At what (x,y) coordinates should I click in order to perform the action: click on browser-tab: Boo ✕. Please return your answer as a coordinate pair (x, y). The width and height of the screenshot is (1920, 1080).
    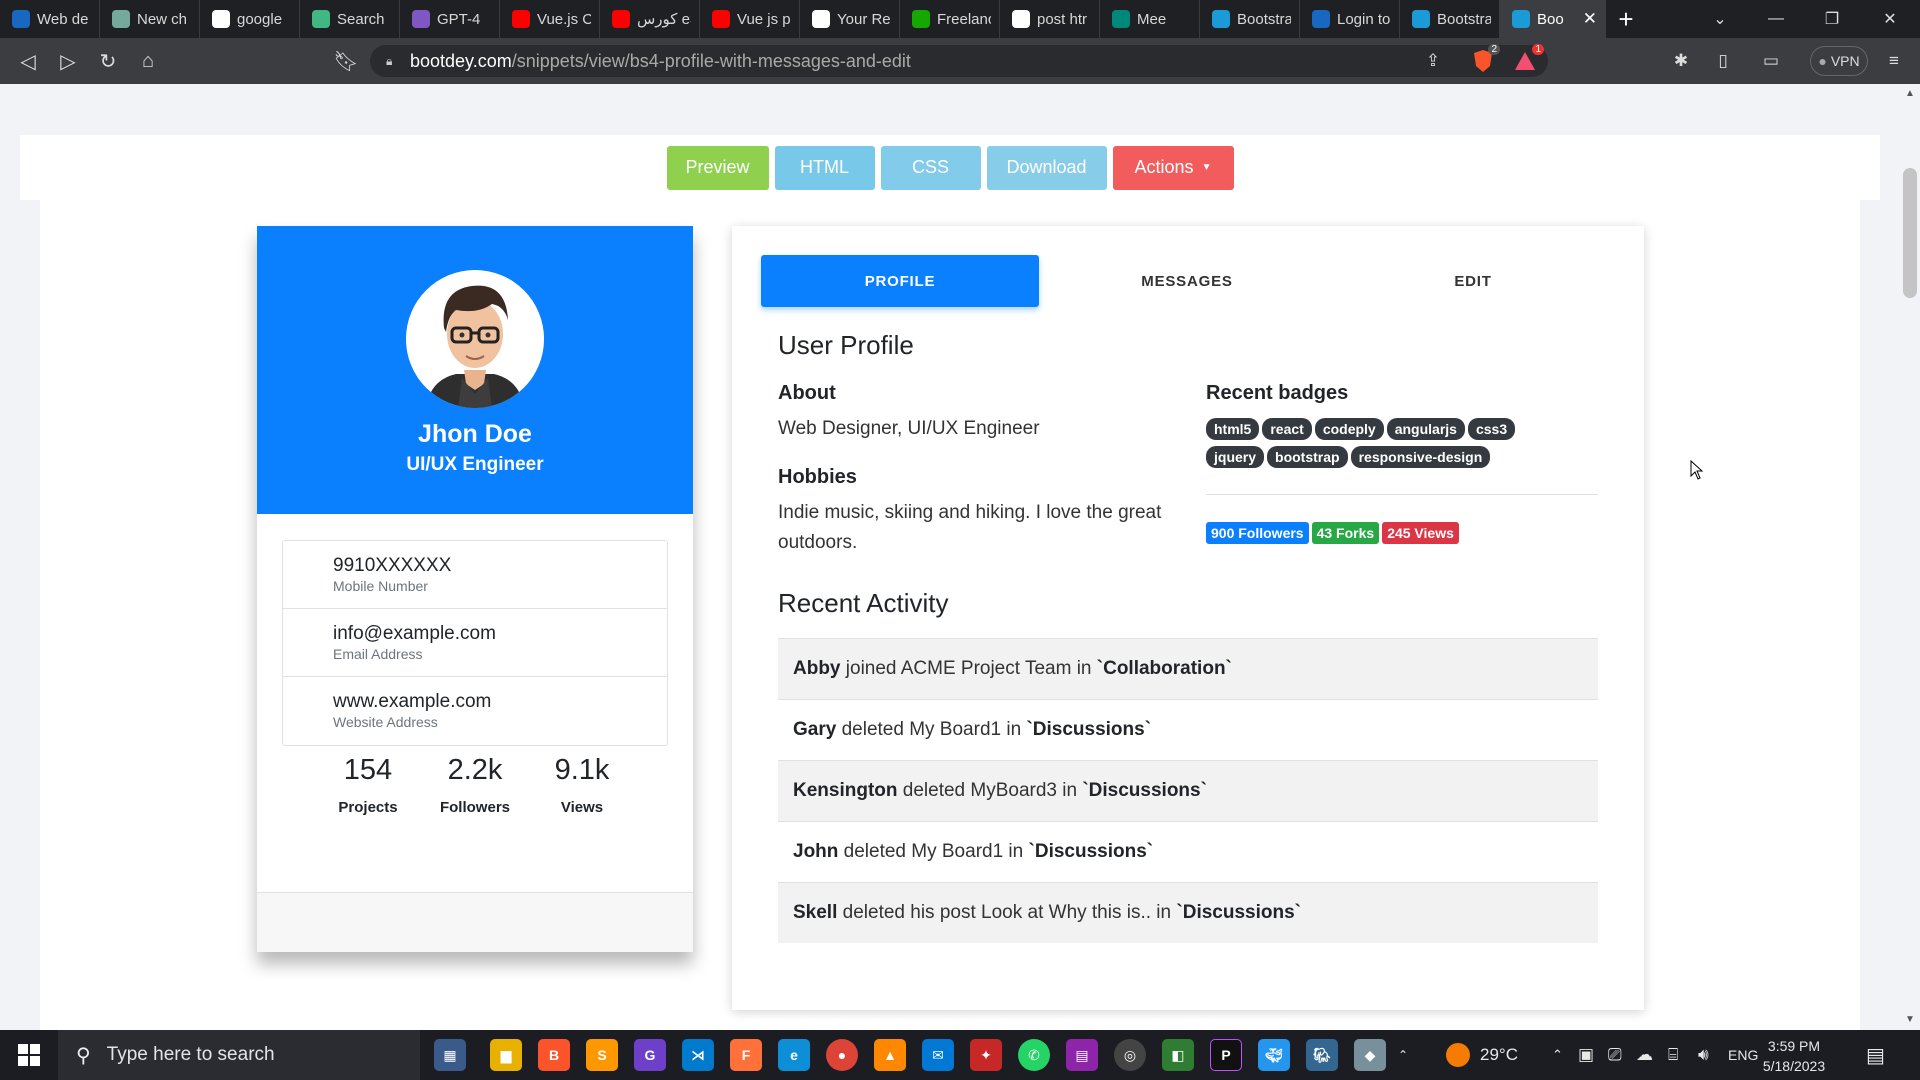
    Looking at the image, I should click on (1553, 19).